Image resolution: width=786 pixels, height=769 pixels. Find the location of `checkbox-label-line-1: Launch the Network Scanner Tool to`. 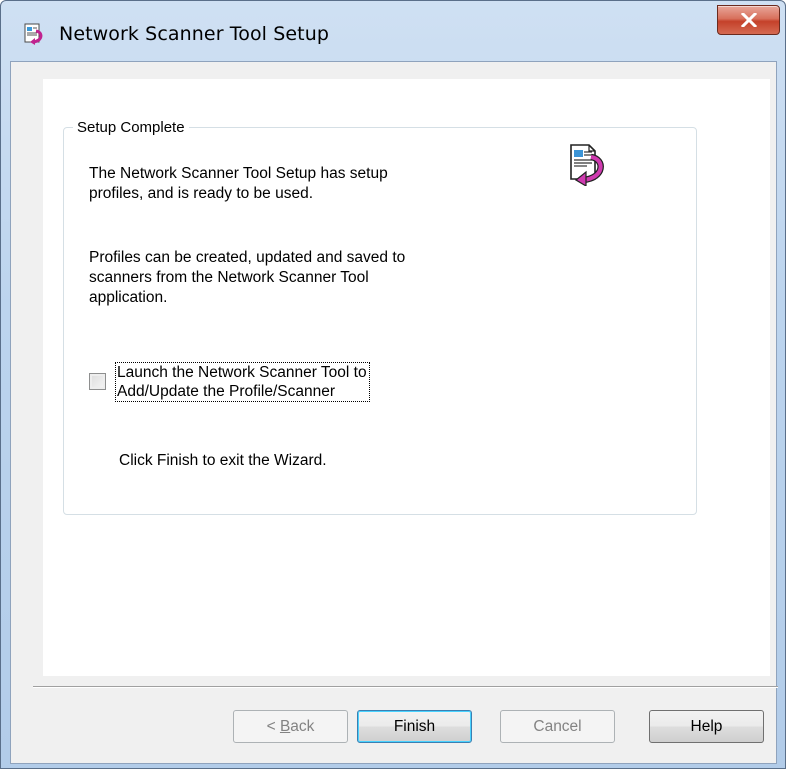

checkbox-label-line-1: Launch the Network Scanner Tool to is located at coordinates (242, 372).